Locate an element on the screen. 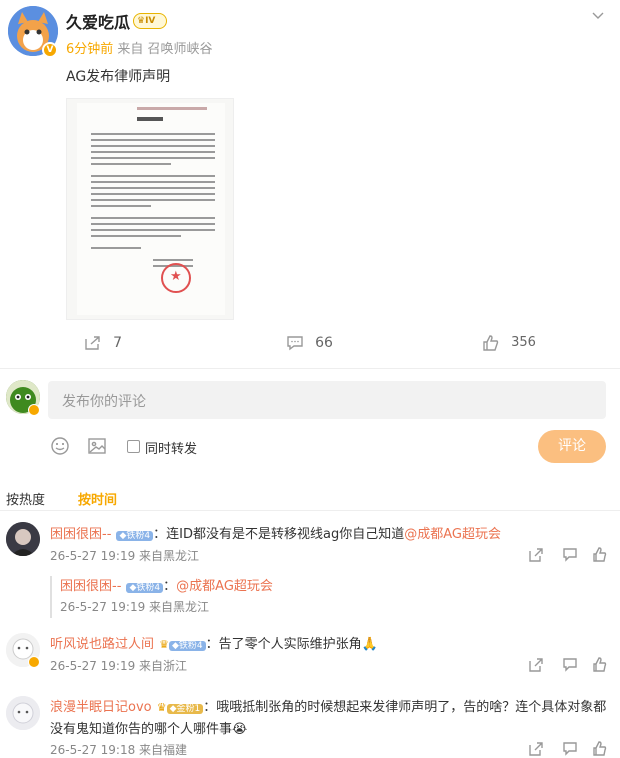 The image size is (620, 758). reply-author: 困困很困-- is located at coordinates (90, 586).